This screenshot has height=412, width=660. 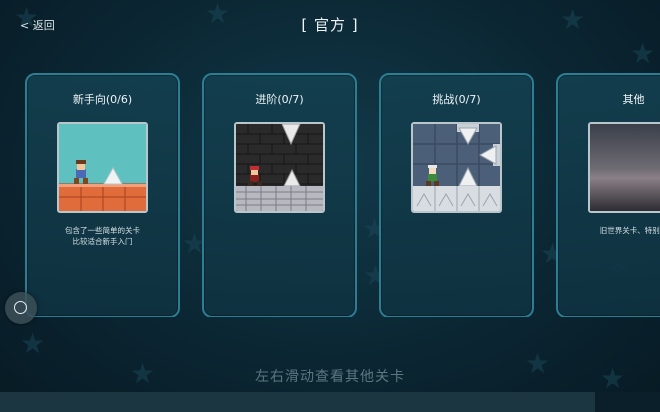 What do you see at coordinates (330, 25) in the screenshot?
I see `page-title: [ 官方 ]` at bounding box center [330, 25].